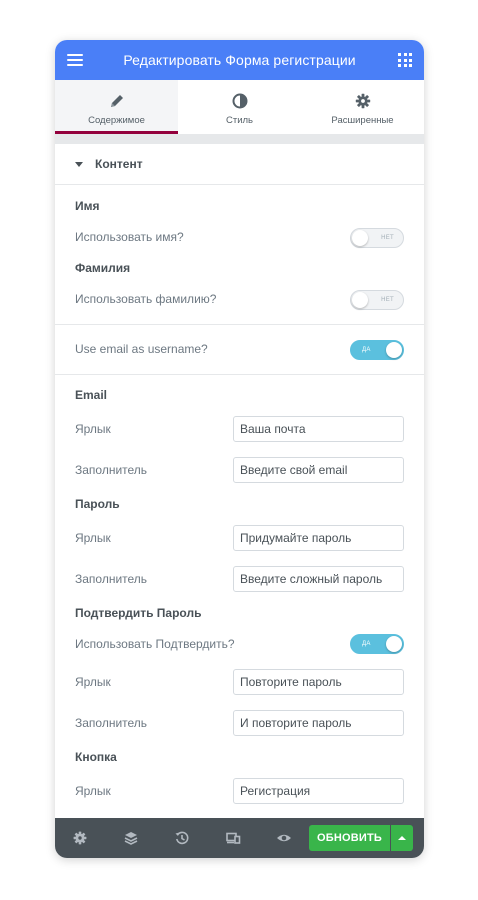 This screenshot has height=900, width=478. I want to click on password-label-caption: Ярлык, so click(93, 538).